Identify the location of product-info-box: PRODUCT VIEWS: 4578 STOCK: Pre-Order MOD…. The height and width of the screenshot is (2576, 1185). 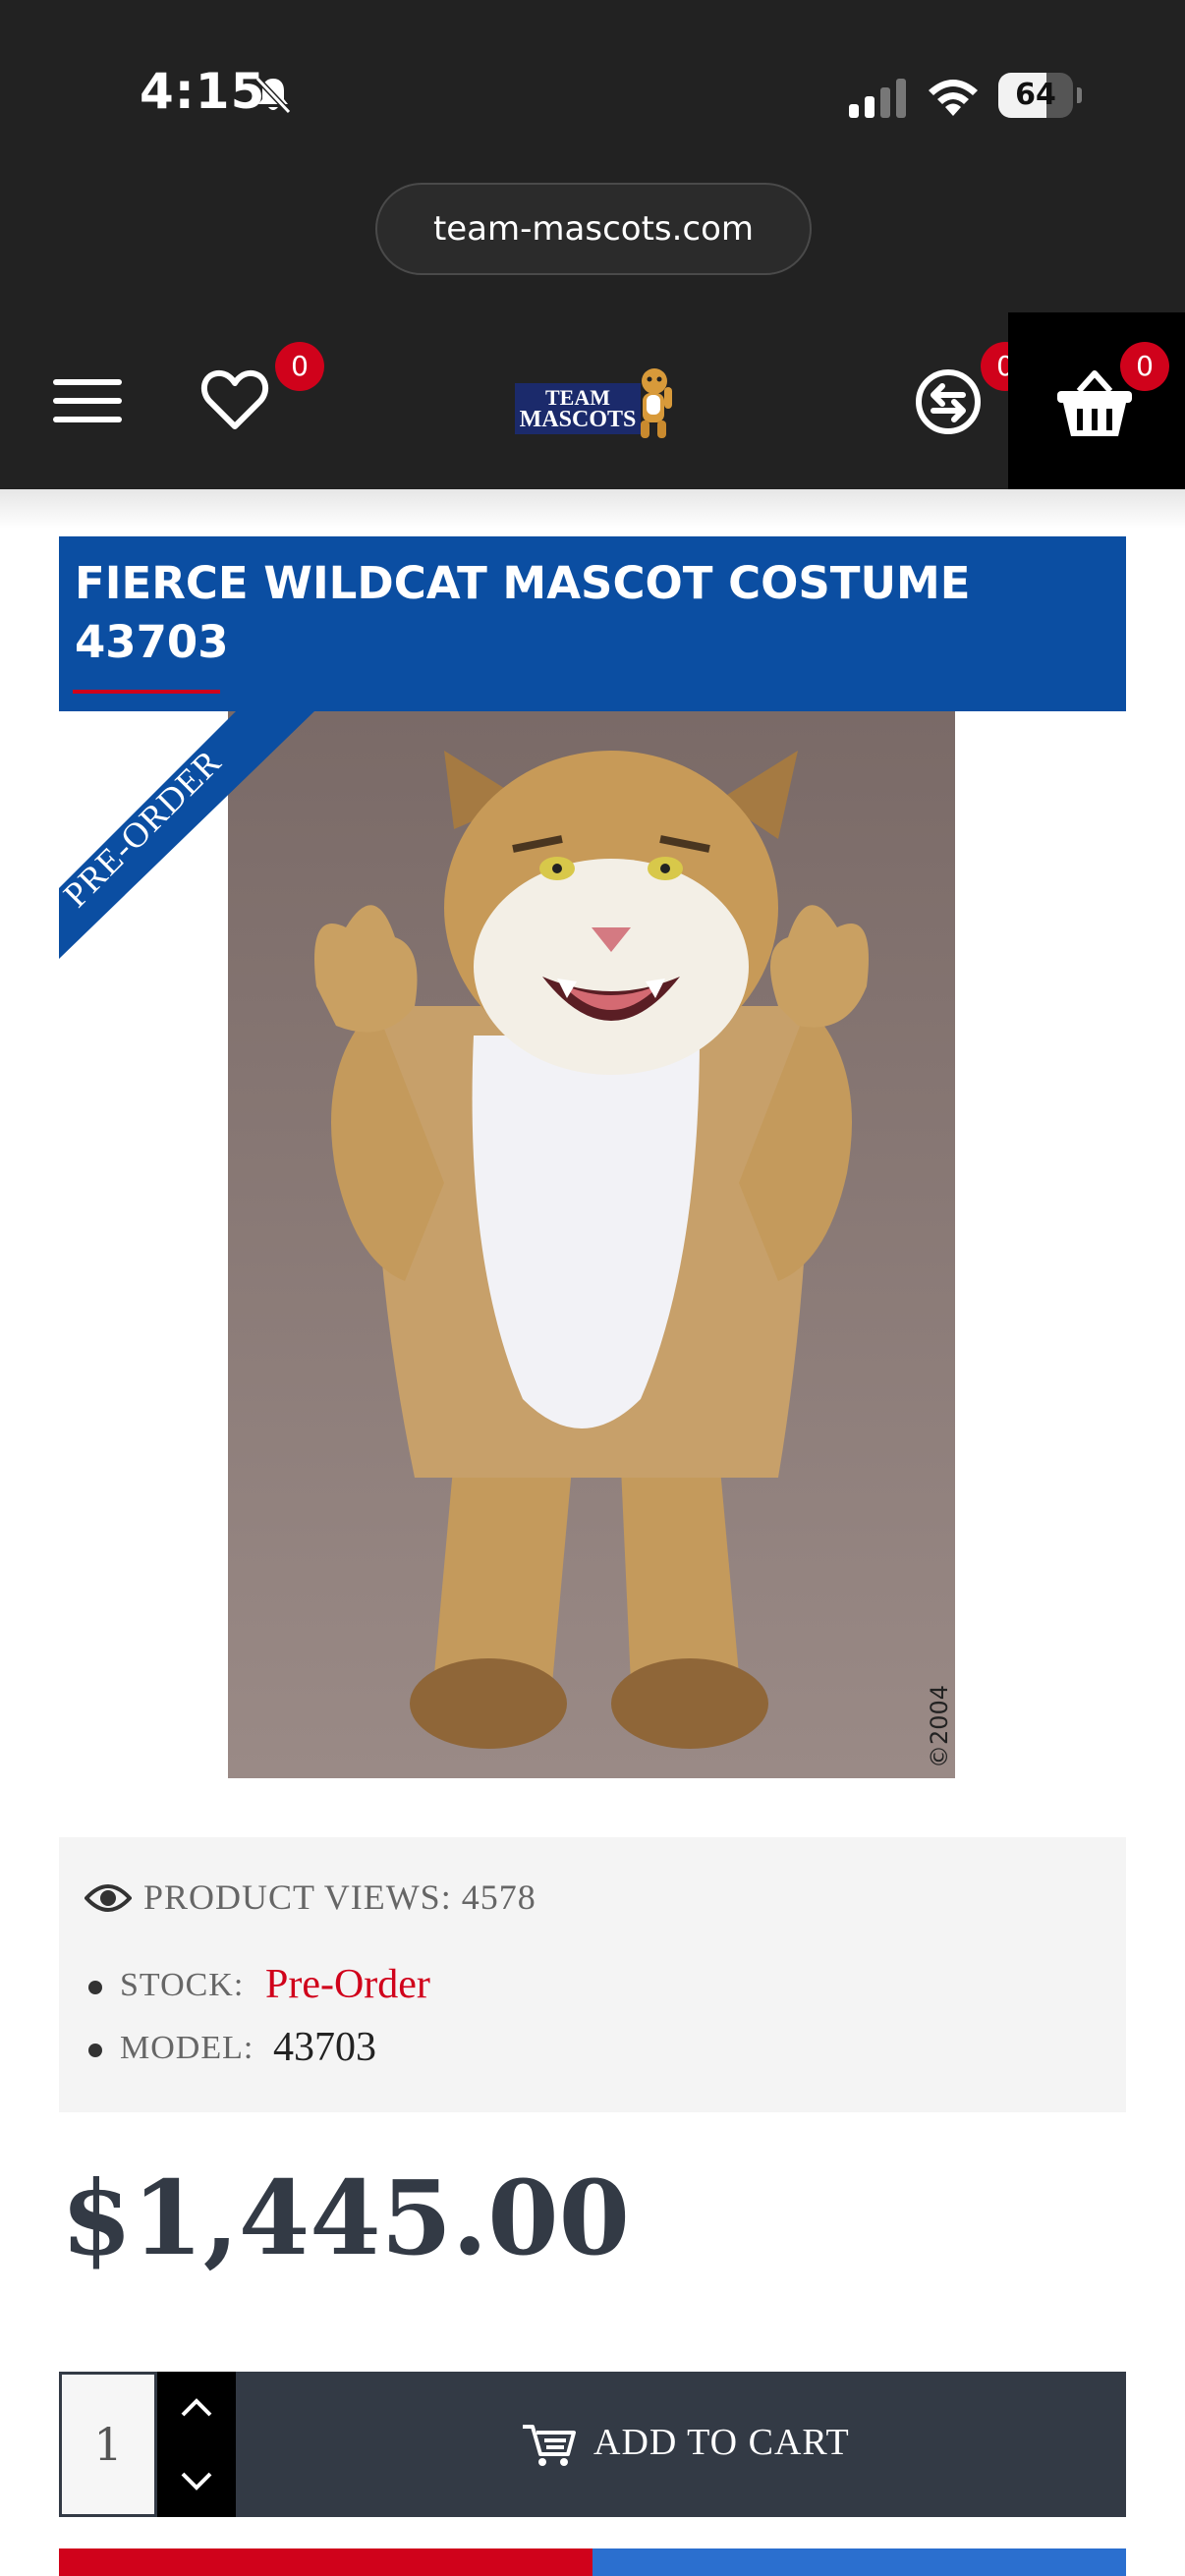
(592, 1974).